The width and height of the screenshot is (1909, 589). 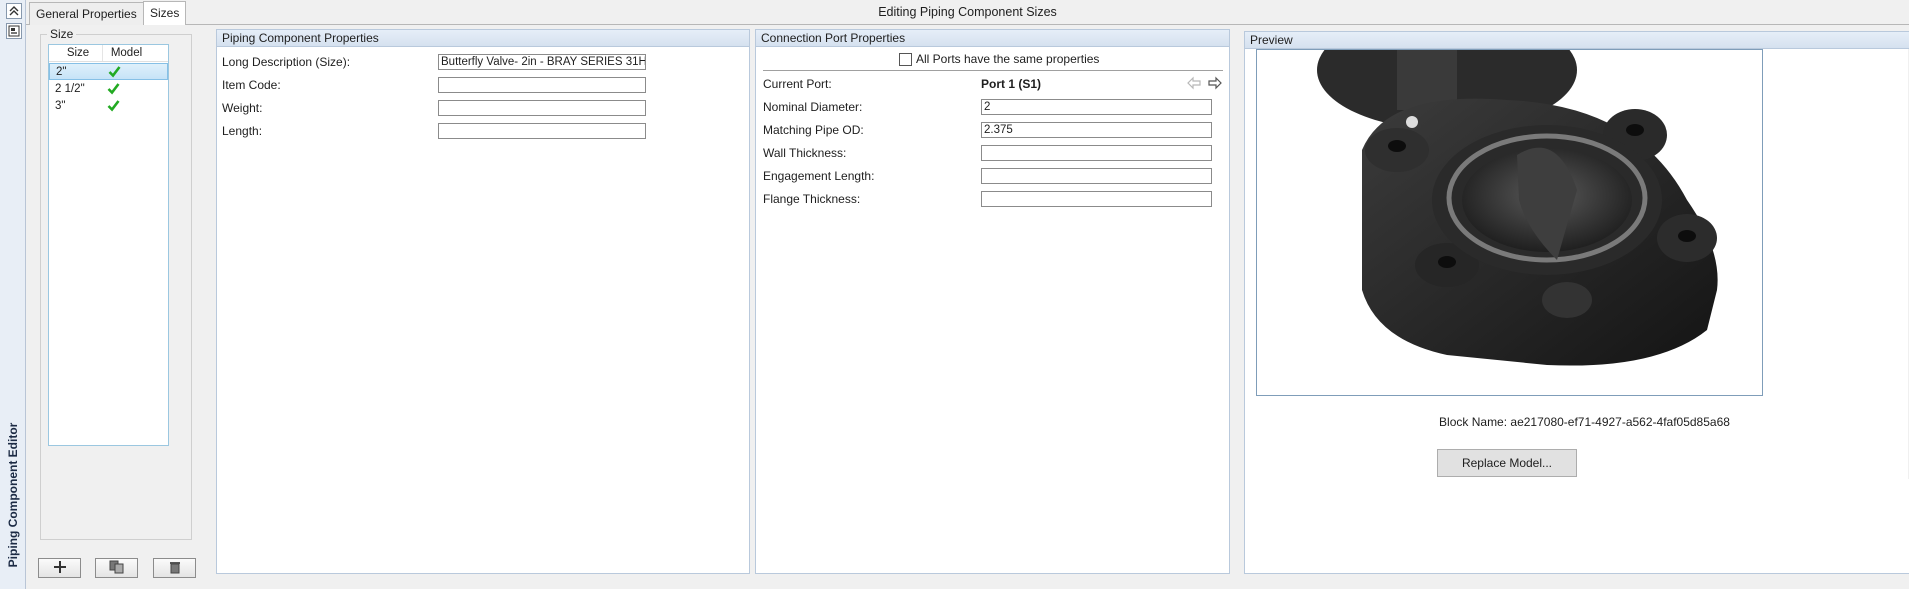 I want to click on engagement-length-label: Engagement Length:, so click(x=819, y=176).